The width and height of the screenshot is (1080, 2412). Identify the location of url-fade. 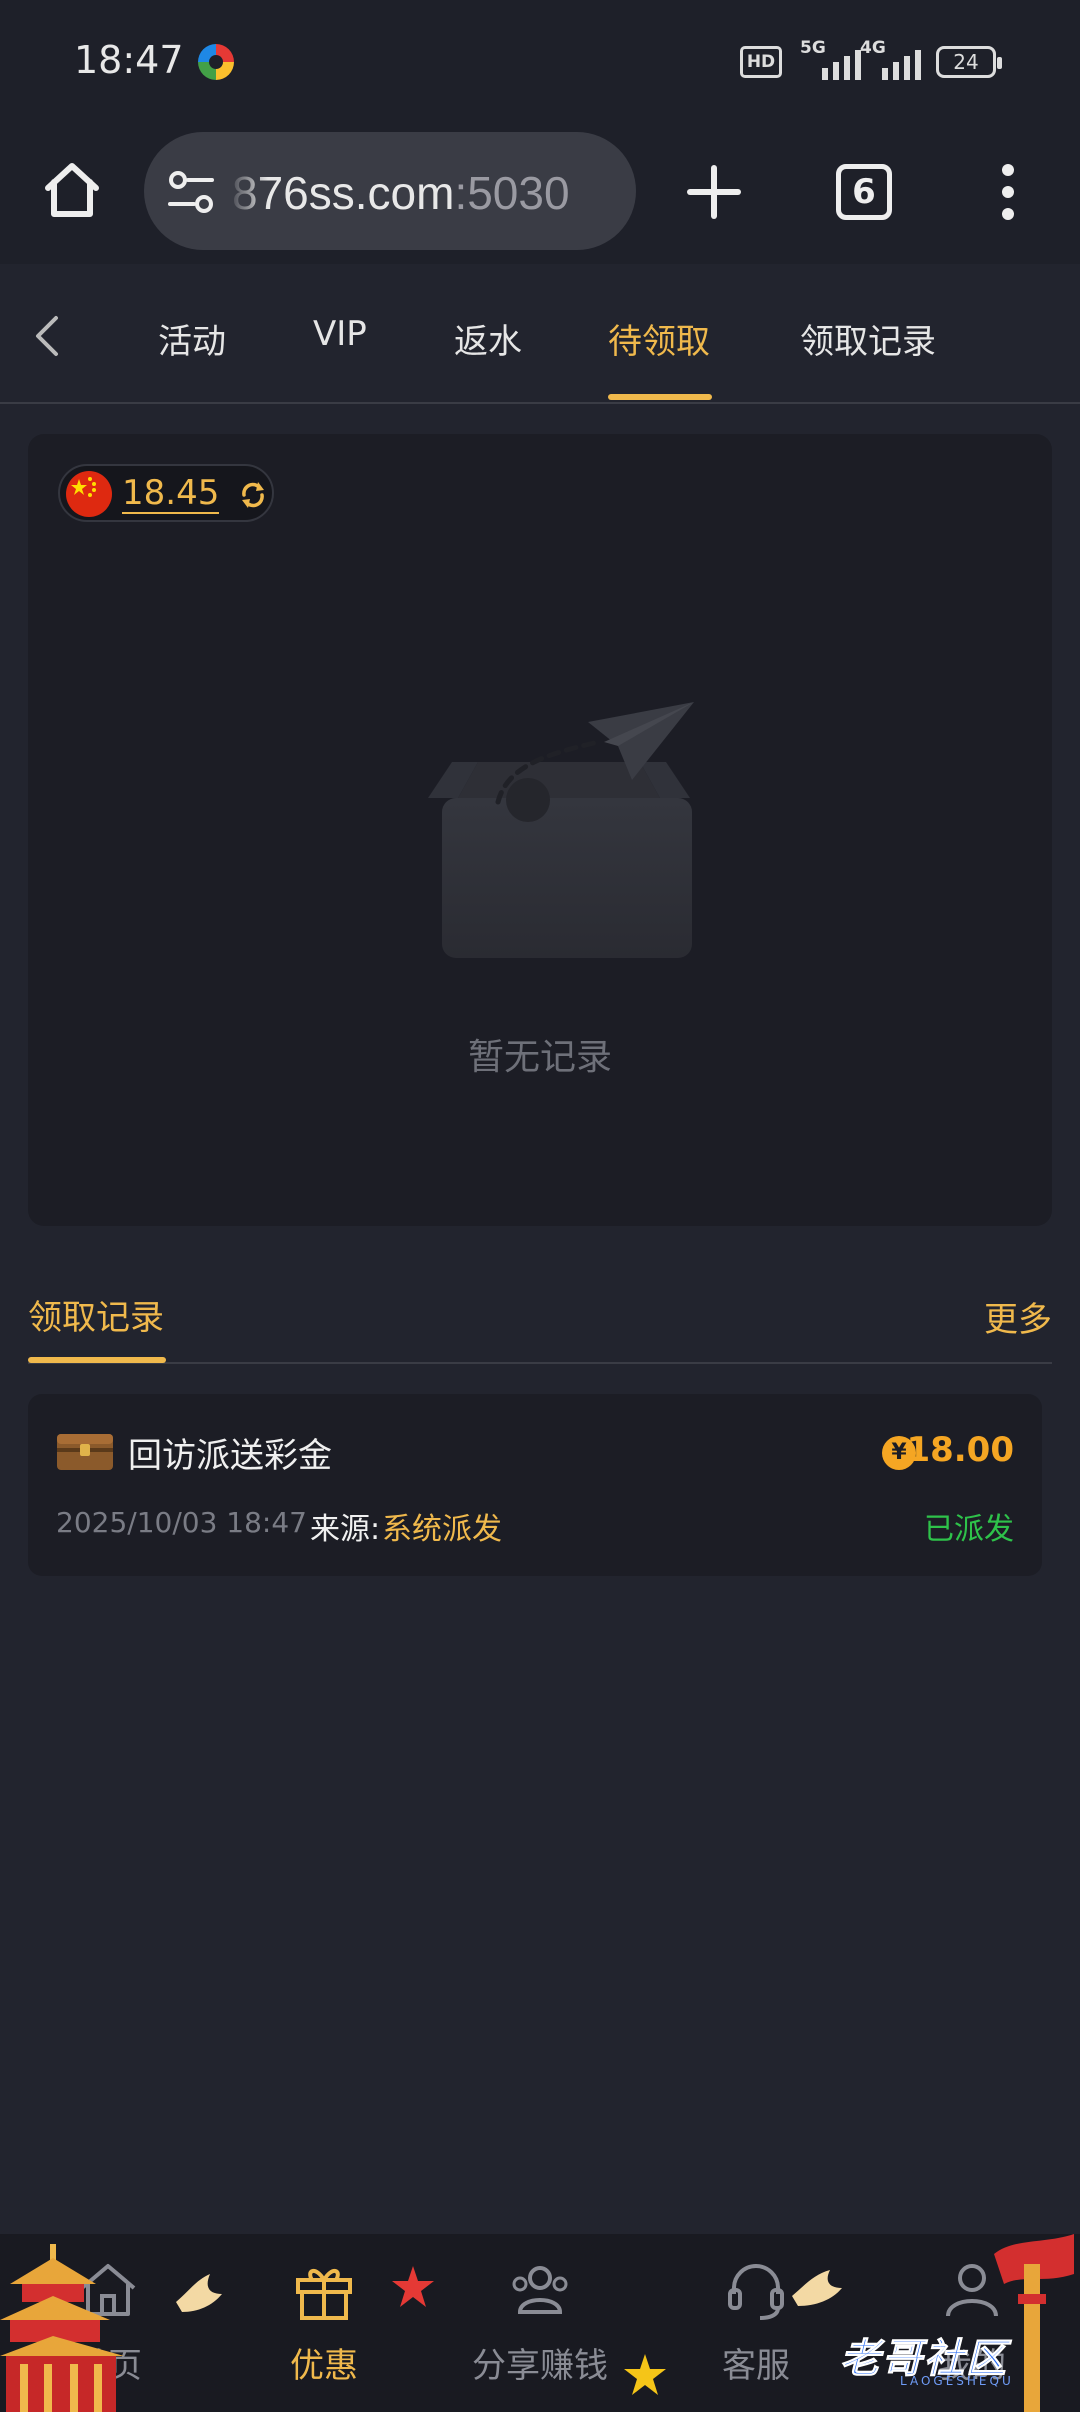
(248, 191).